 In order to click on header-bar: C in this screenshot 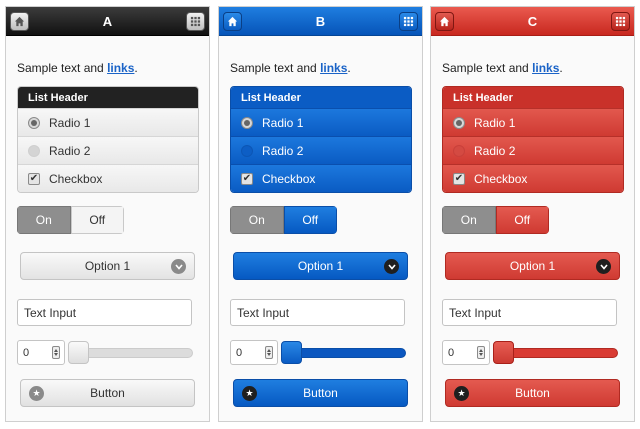, I will do `click(532, 21)`.